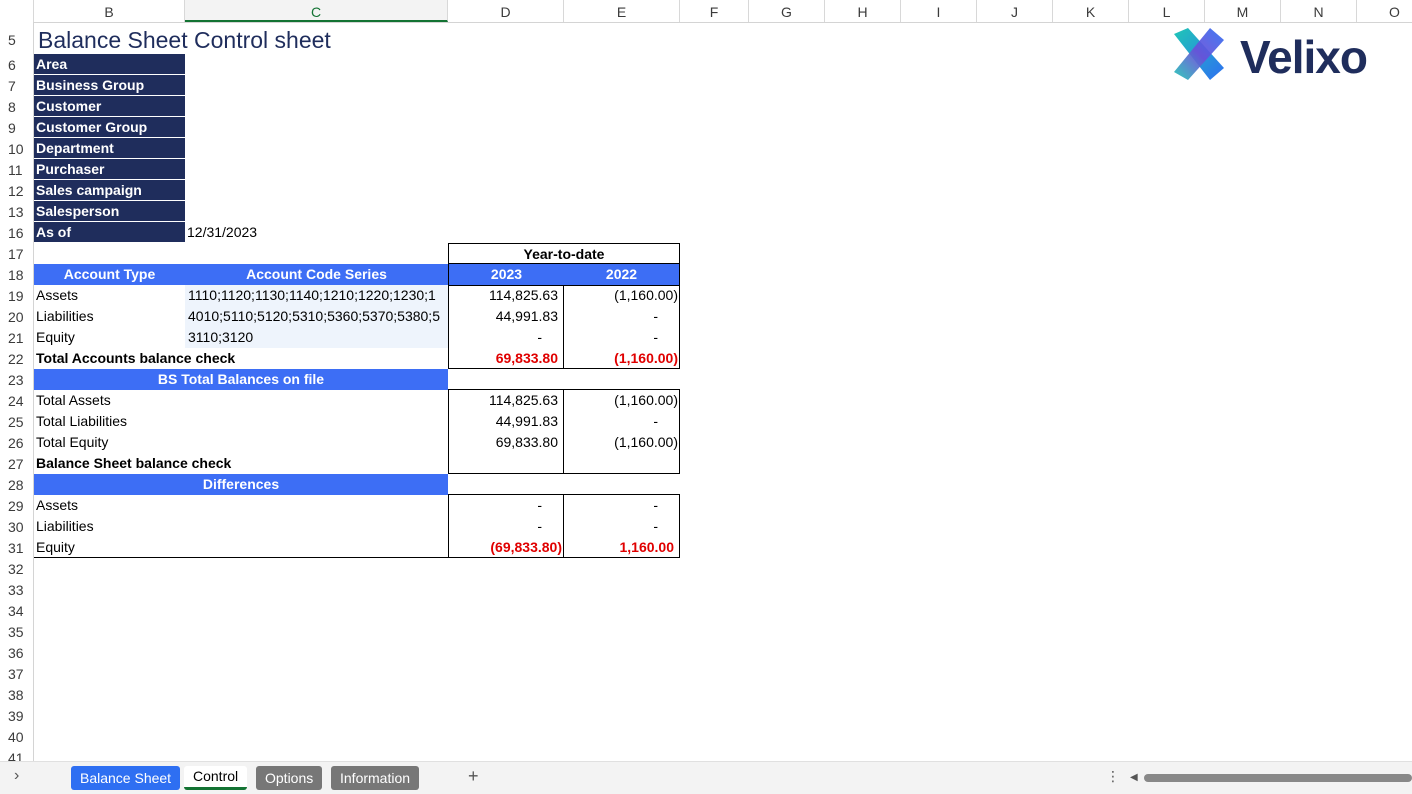 The width and height of the screenshot is (1412, 794). I want to click on row-header: 20, so click(16, 316).